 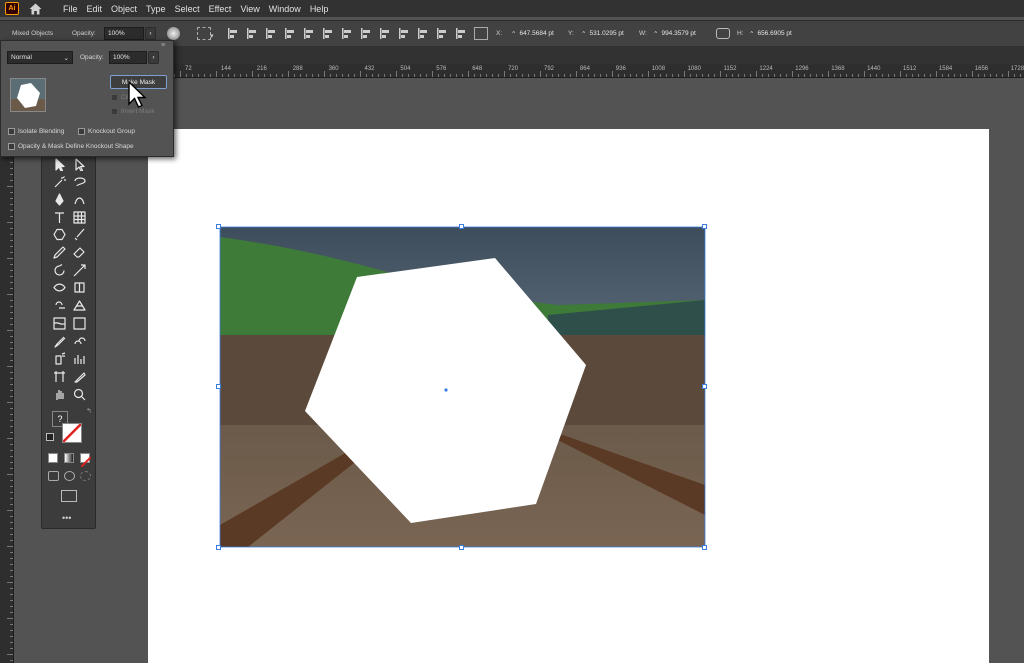 What do you see at coordinates (79, 323) in the screenshot?
I see `gradient-tool-icon` at bounding box center [79, 323].